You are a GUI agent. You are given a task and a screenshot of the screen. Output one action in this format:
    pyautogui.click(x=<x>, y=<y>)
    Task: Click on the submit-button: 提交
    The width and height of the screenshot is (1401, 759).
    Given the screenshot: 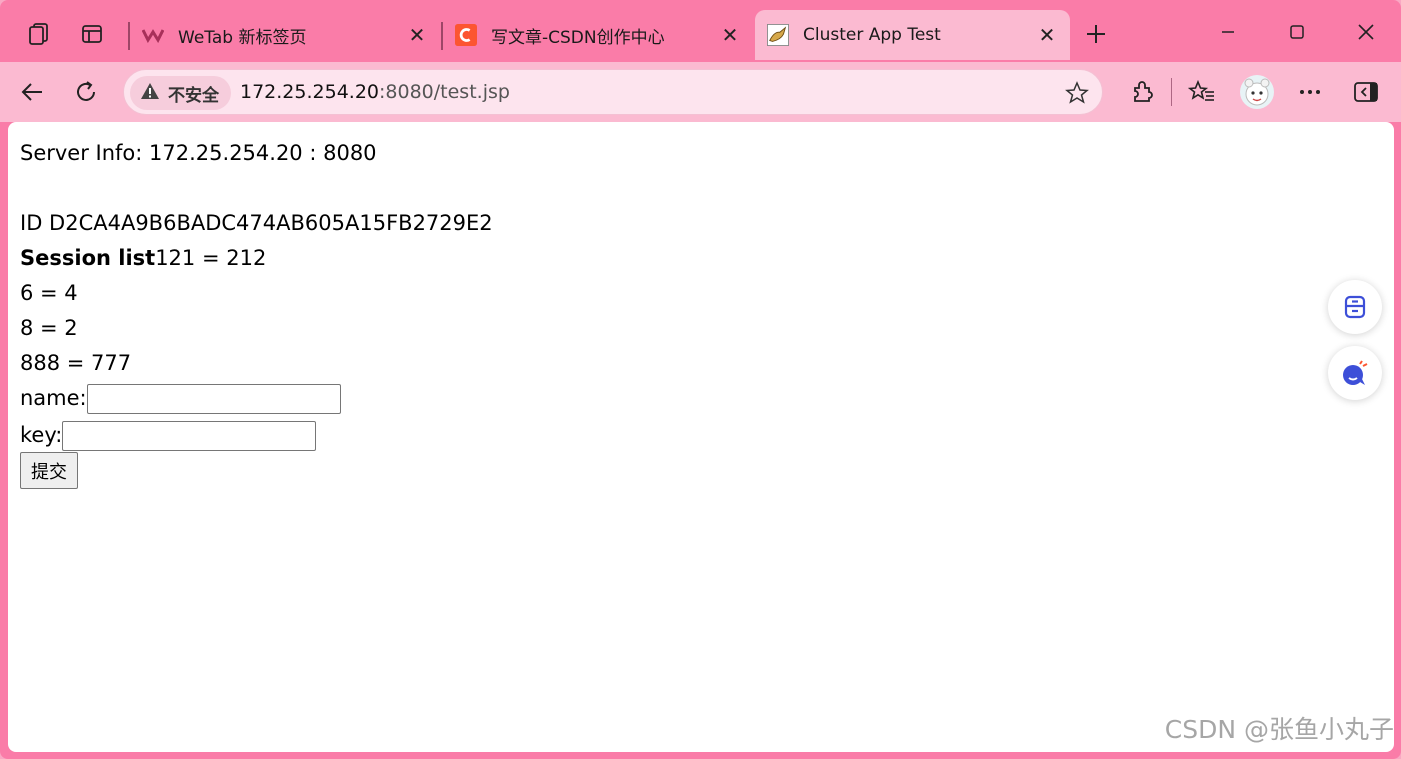 What is the action you would take?
    pyautogui.click(x=49, y=470)
    